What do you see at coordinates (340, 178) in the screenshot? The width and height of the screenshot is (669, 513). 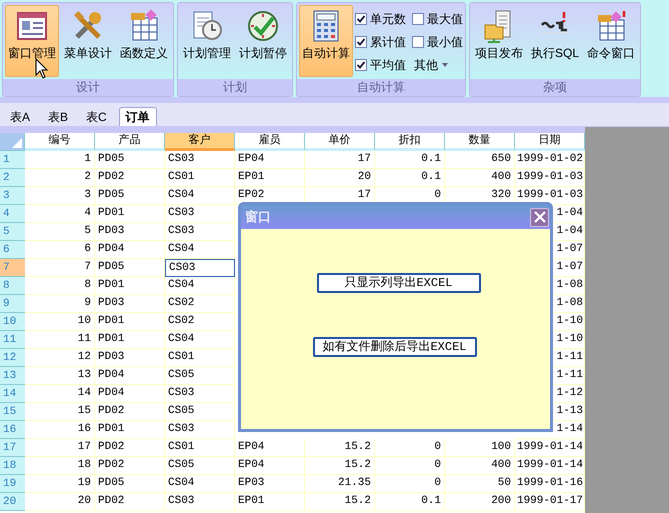 I see `table-cell: 20` at bounding box center [340, 178].